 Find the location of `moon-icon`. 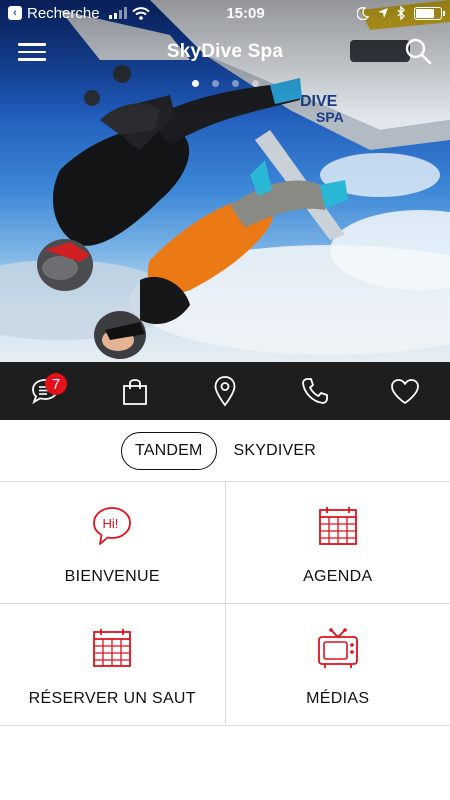

moon-icon is located at coordinates (363, 13).